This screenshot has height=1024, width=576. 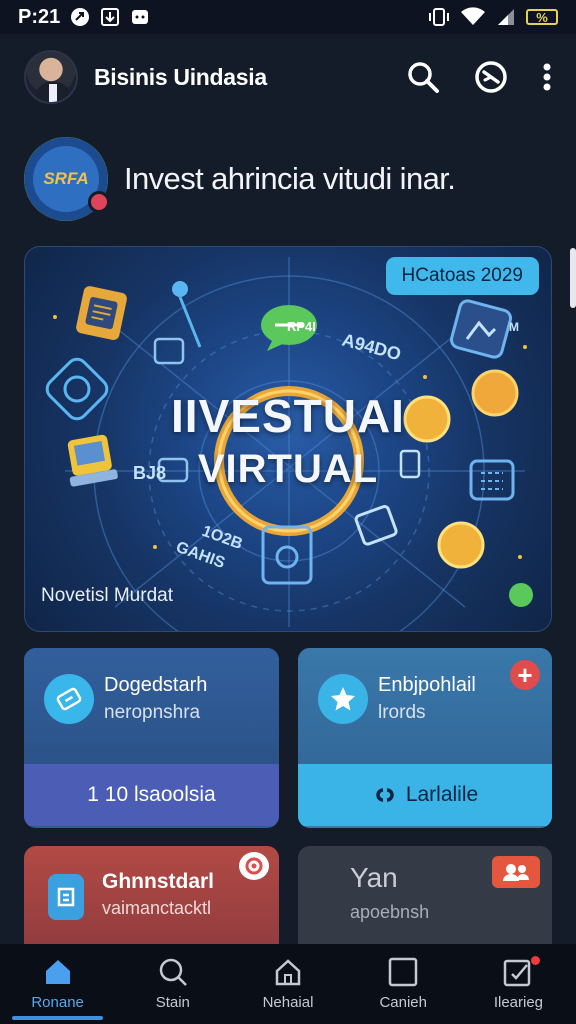 What do you see at coordinates (158, 881) in the screenshot?
I see `feature-card-title: Ghnnstdarl` at bounding box center [158, 881].